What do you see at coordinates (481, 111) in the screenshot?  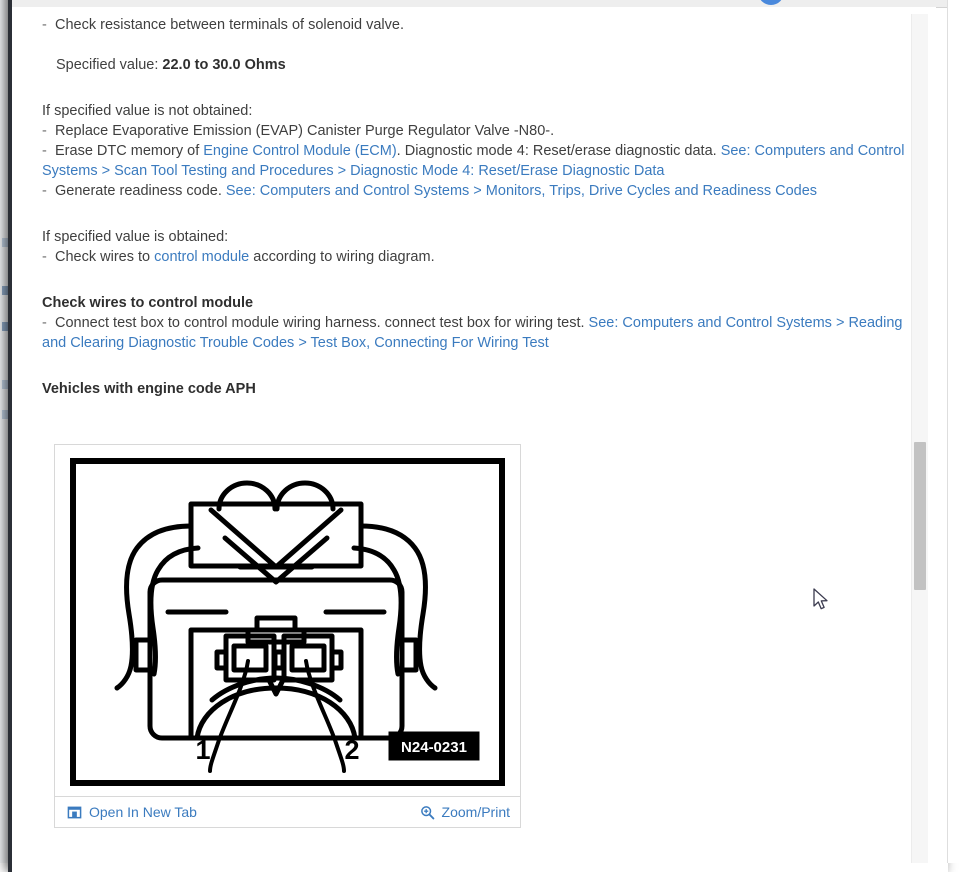 I see `heading-not-obtained: If specified value is not obtained:` at bounding box center [481, 111].